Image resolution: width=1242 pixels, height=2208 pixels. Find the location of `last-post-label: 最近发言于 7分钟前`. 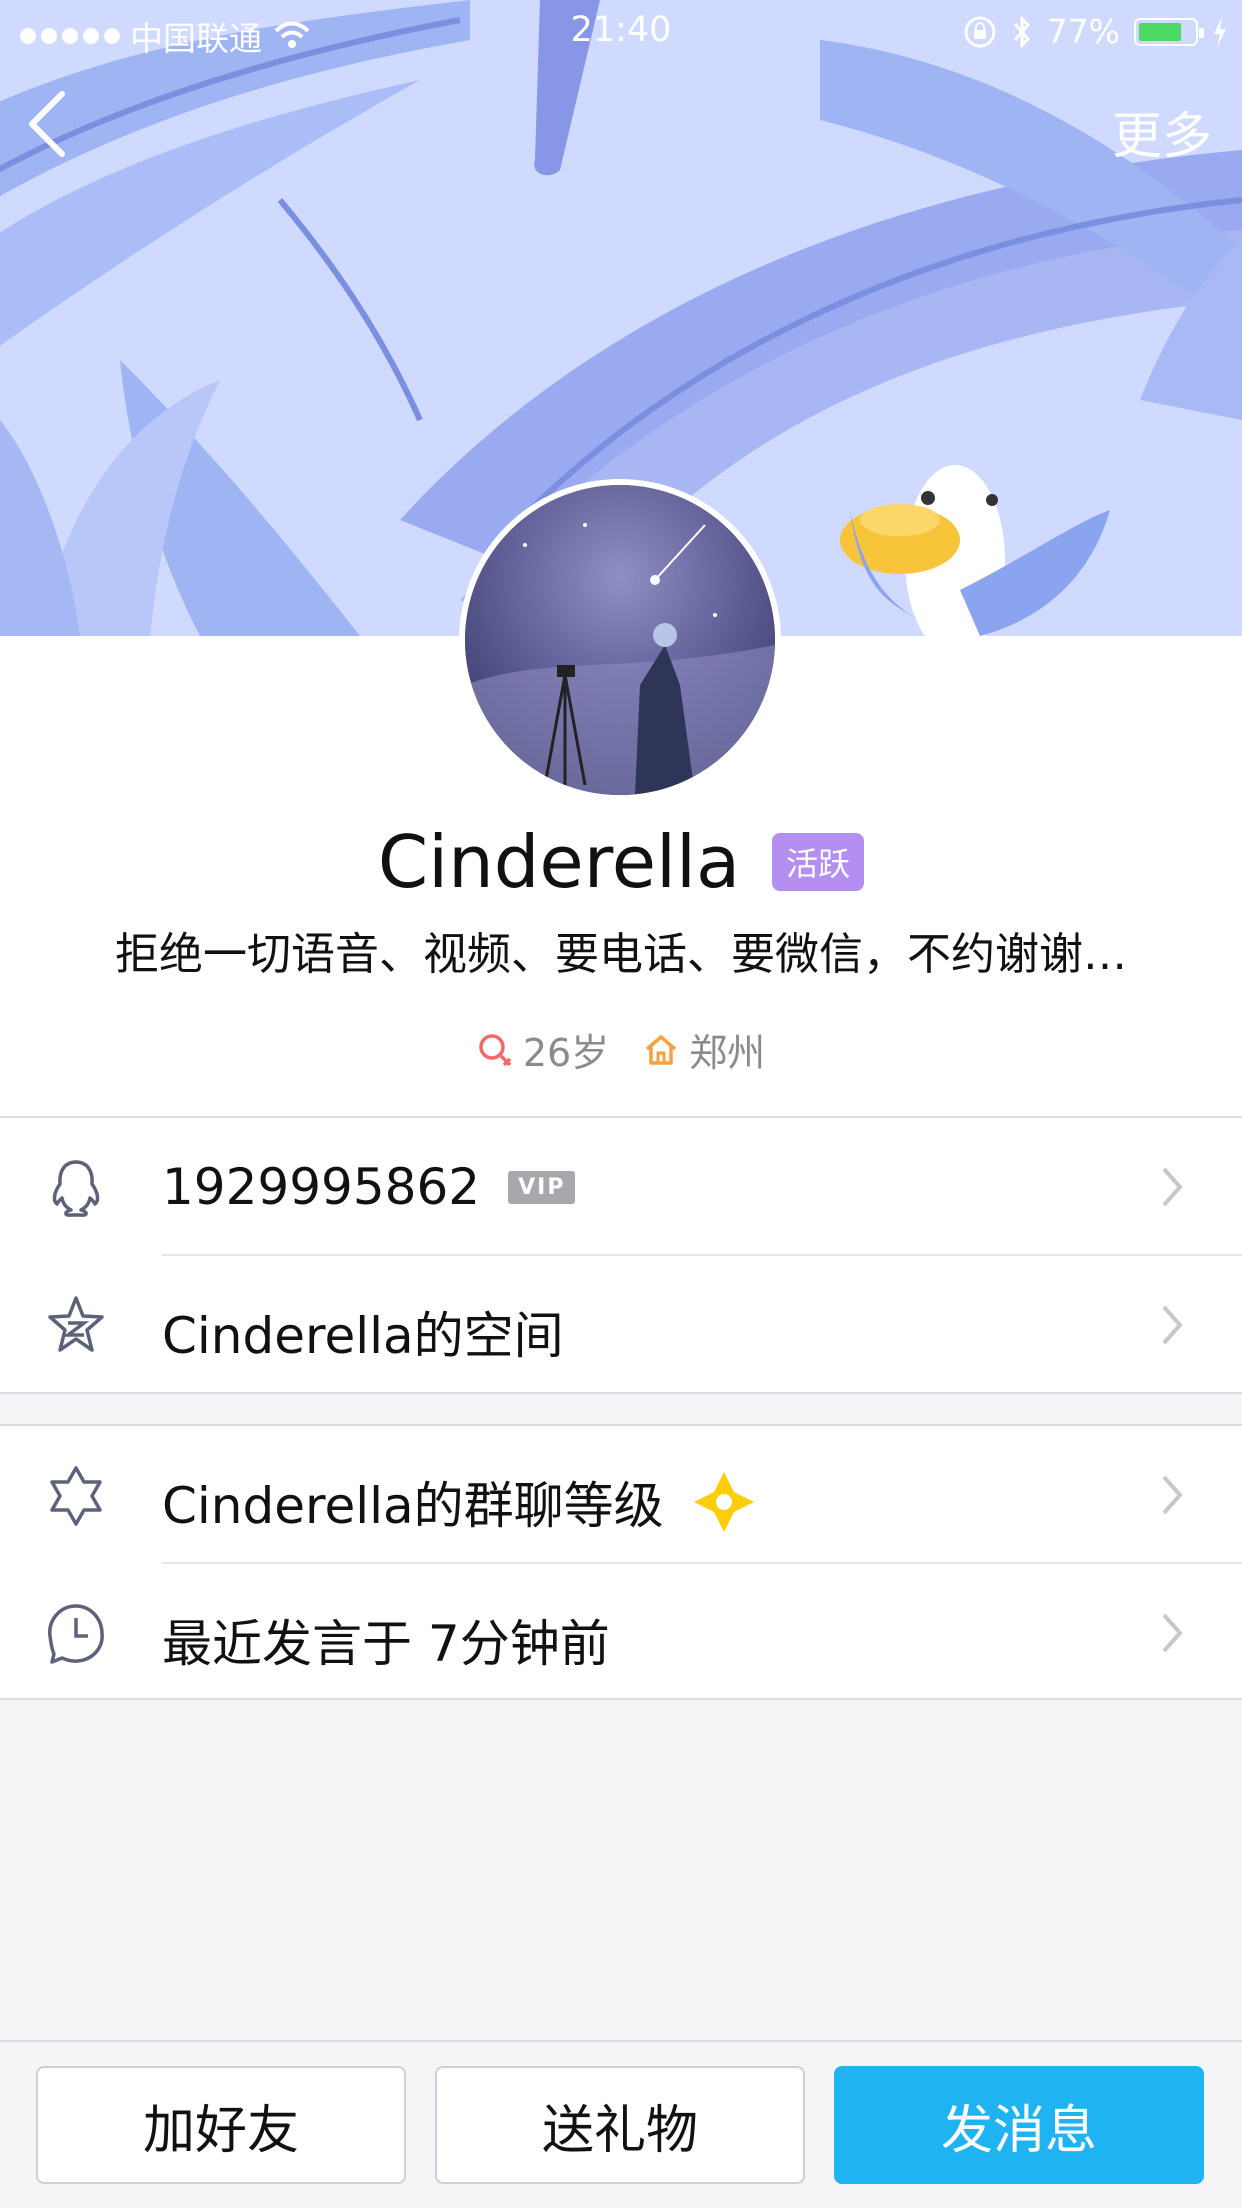

last-post-label: 最近发言于 7分钟前 is located at coordinates (386, 1640).